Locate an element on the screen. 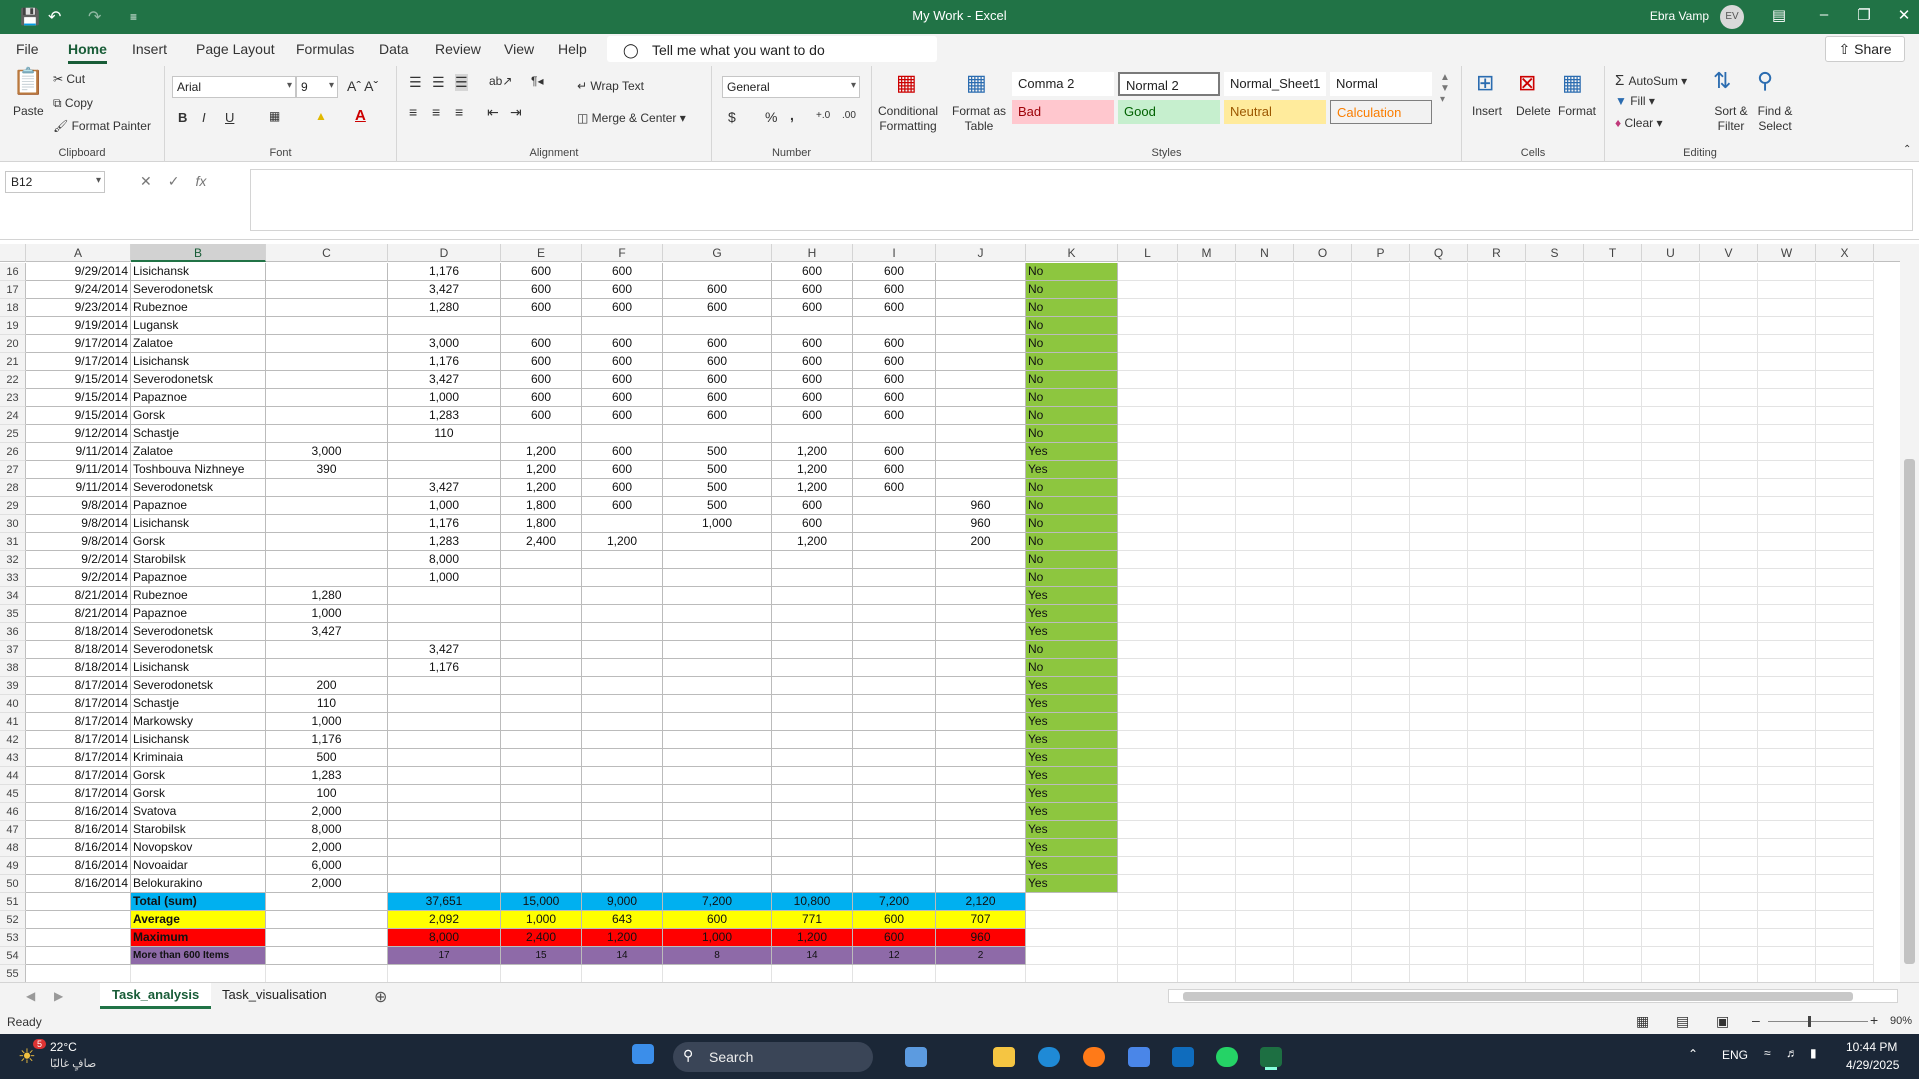 The height and width of the screenshot is (1079, 1919). cell-c: 2,000 is located at coordinates (327, 812).